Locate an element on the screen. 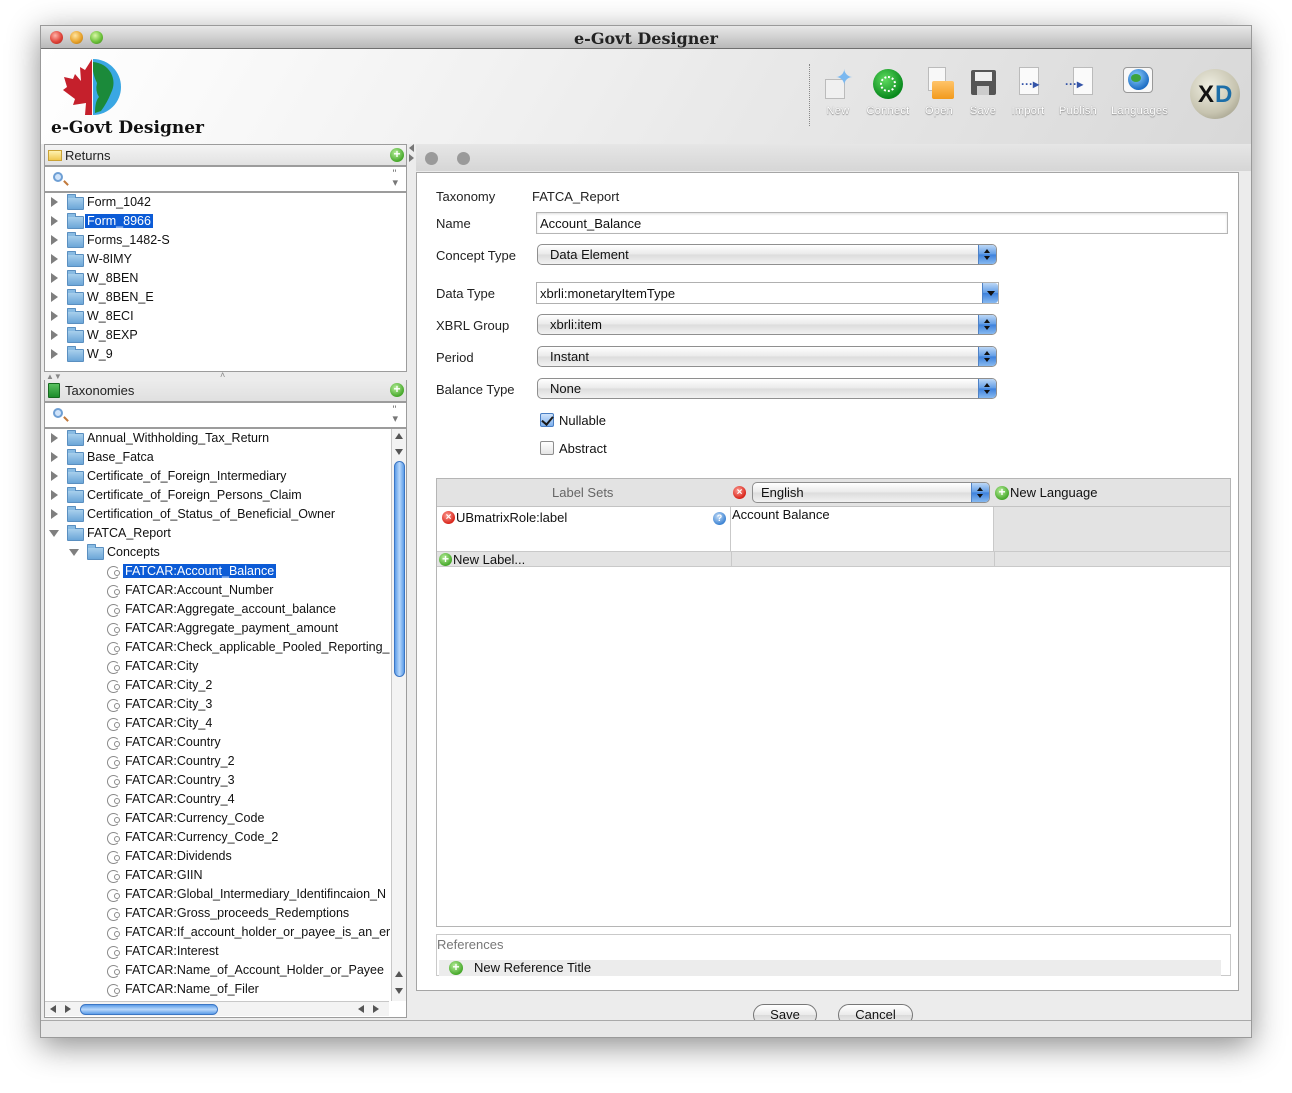  new-language-button: New Language is located at coordinates (1053, 492).